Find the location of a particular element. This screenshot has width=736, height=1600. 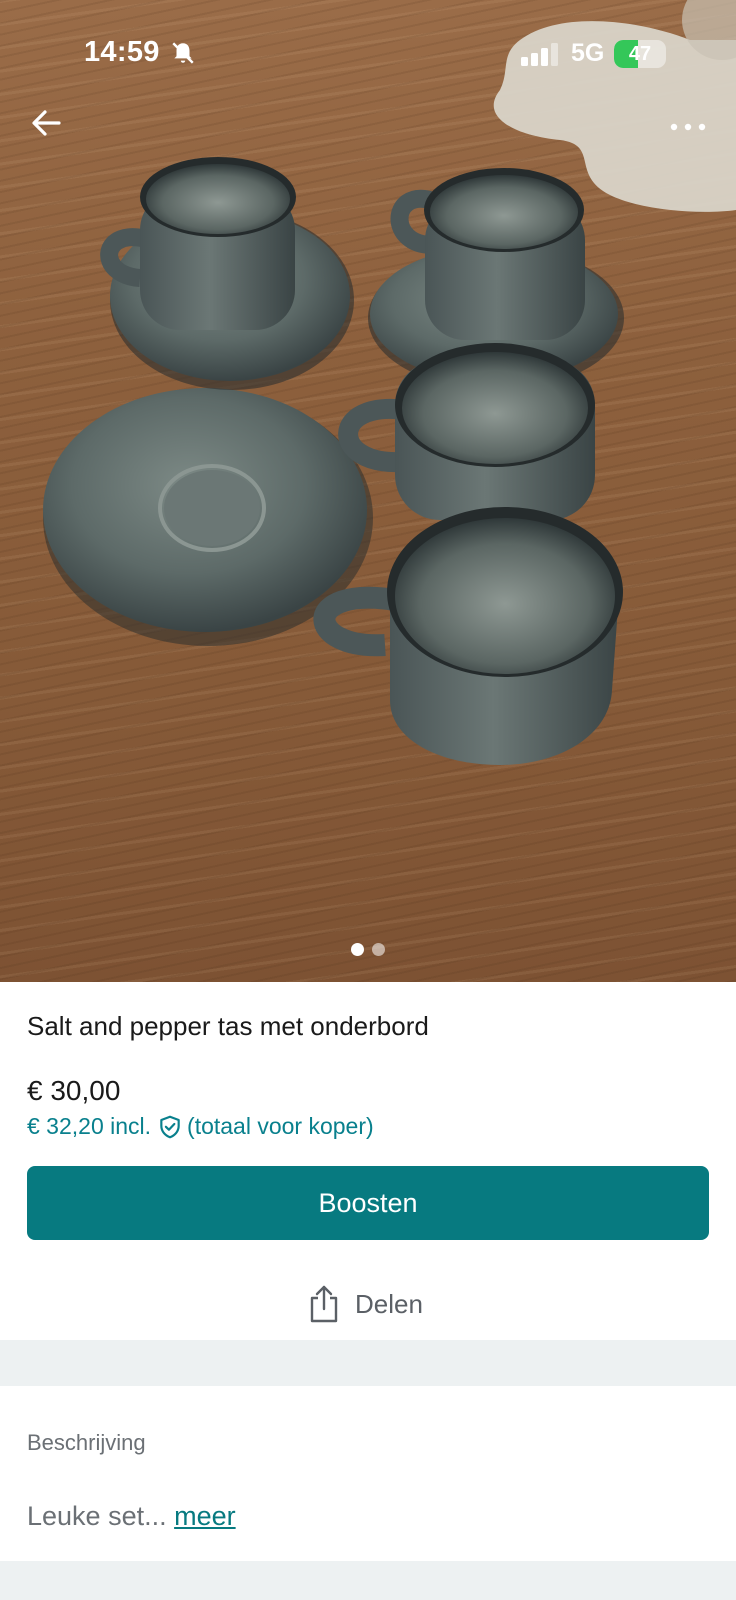

shield-check-icon is located at coordinates (170, 1126).